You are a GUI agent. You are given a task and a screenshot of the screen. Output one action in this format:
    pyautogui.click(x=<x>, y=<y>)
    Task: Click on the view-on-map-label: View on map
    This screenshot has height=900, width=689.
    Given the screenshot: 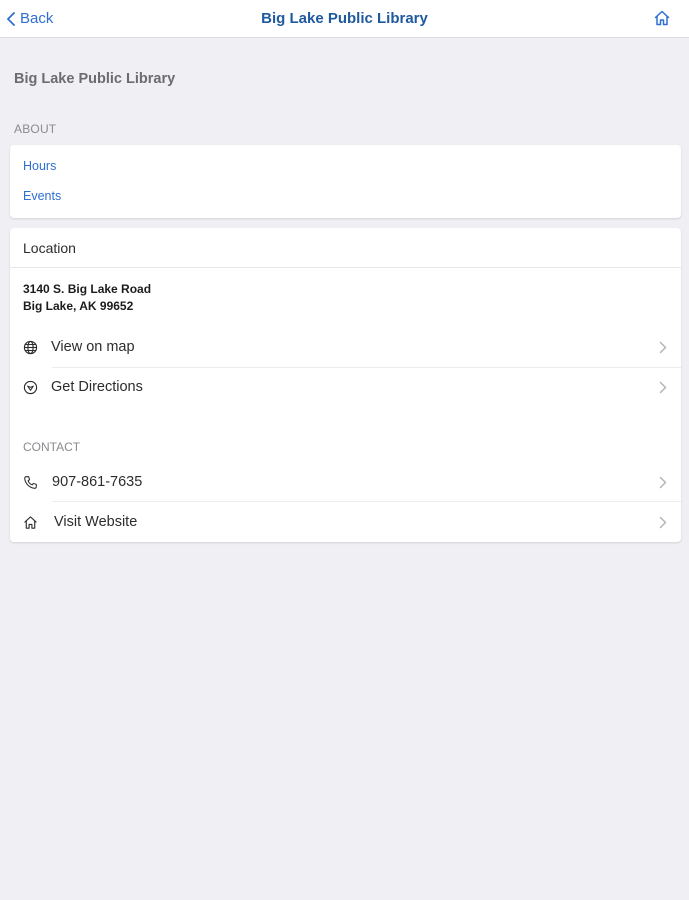 What is the action you would take?
    pyautogui.click(x=93, y=347)
    